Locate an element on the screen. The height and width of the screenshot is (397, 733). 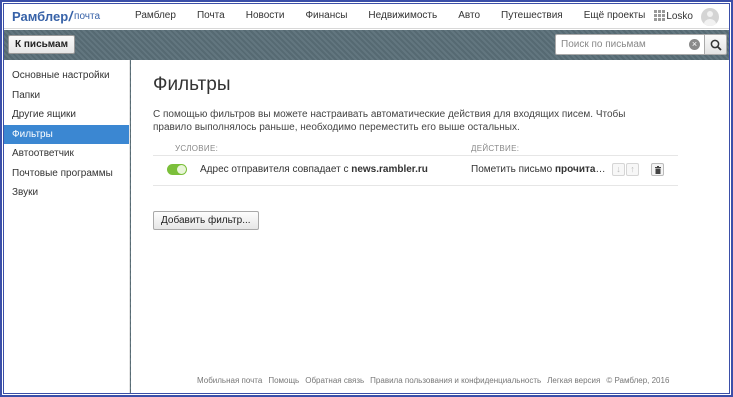
sidebar-item-mail-programs: Почтовые программы is located at coordinates (66, 174).